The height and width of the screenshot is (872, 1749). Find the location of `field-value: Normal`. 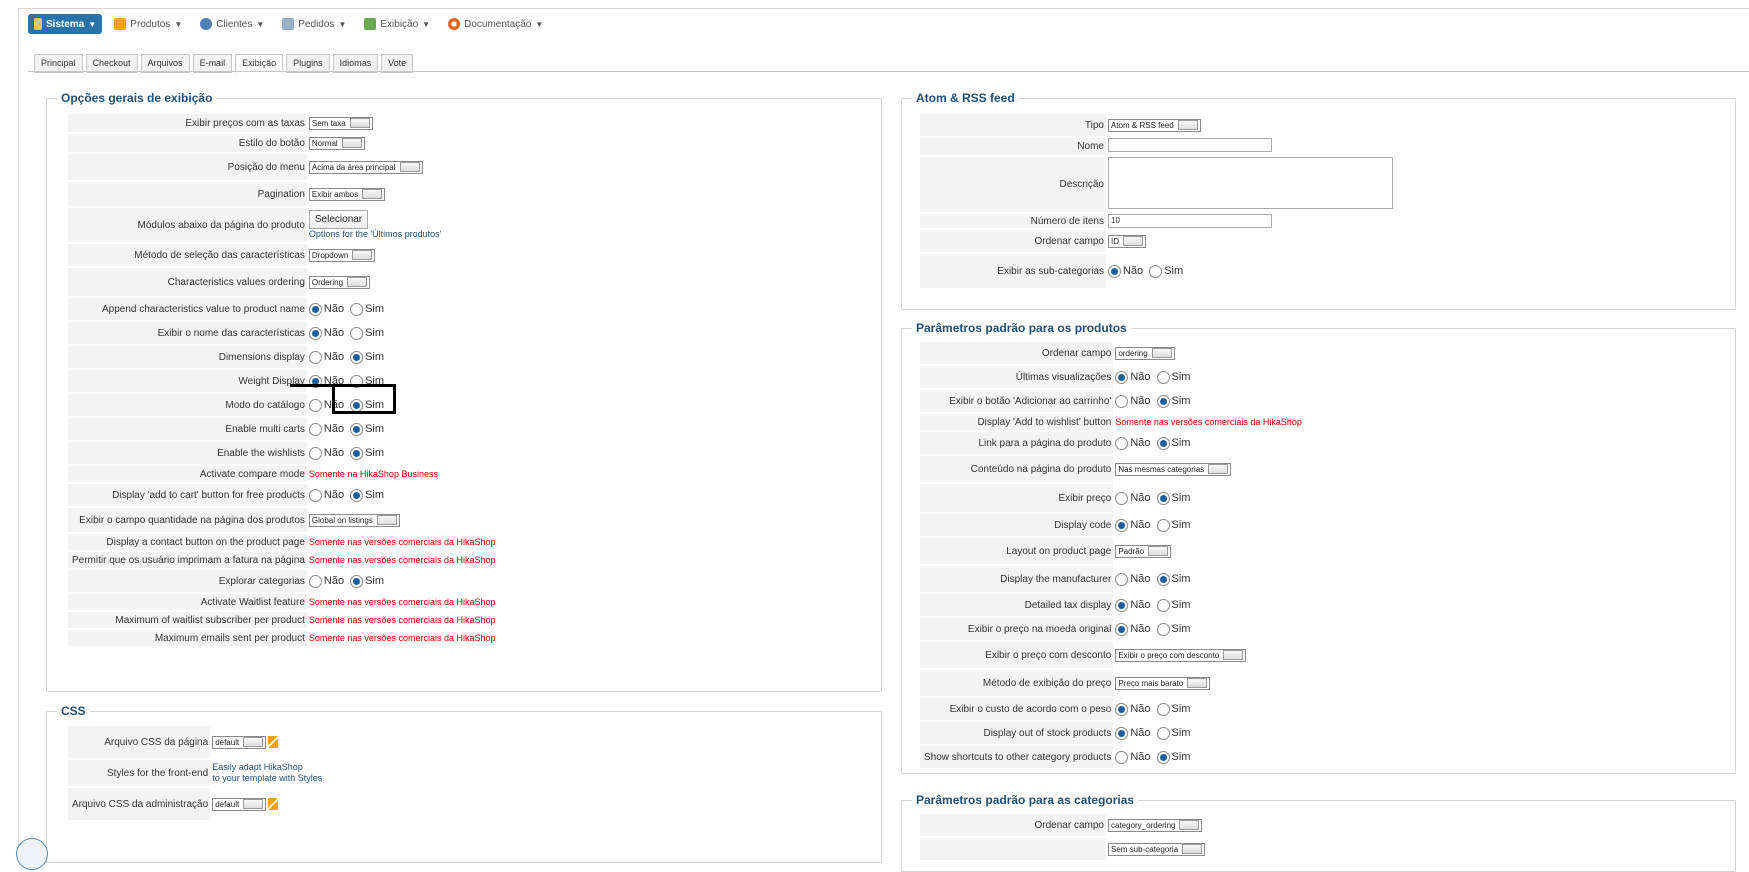

field-value: Normal is located at coordinates (401, 143).